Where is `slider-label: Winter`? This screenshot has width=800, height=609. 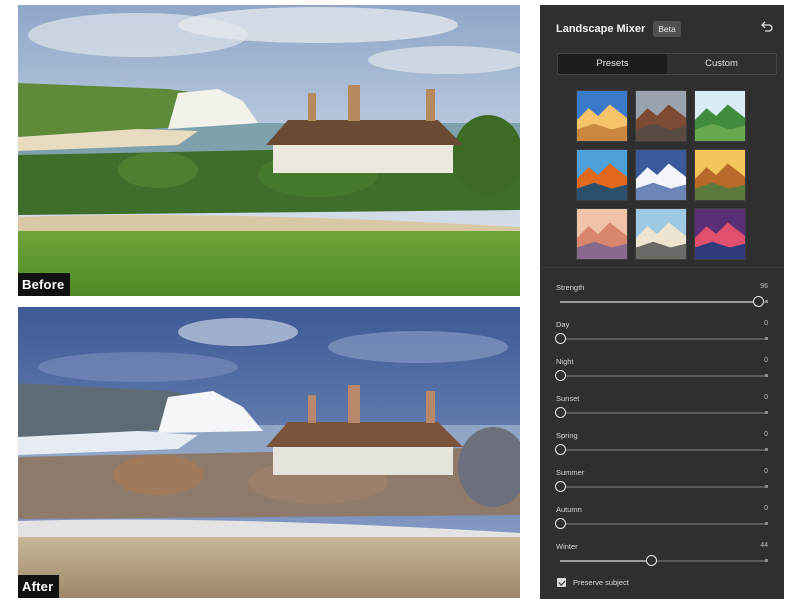
slider-label: Winter is located at coordinates (567, 546).